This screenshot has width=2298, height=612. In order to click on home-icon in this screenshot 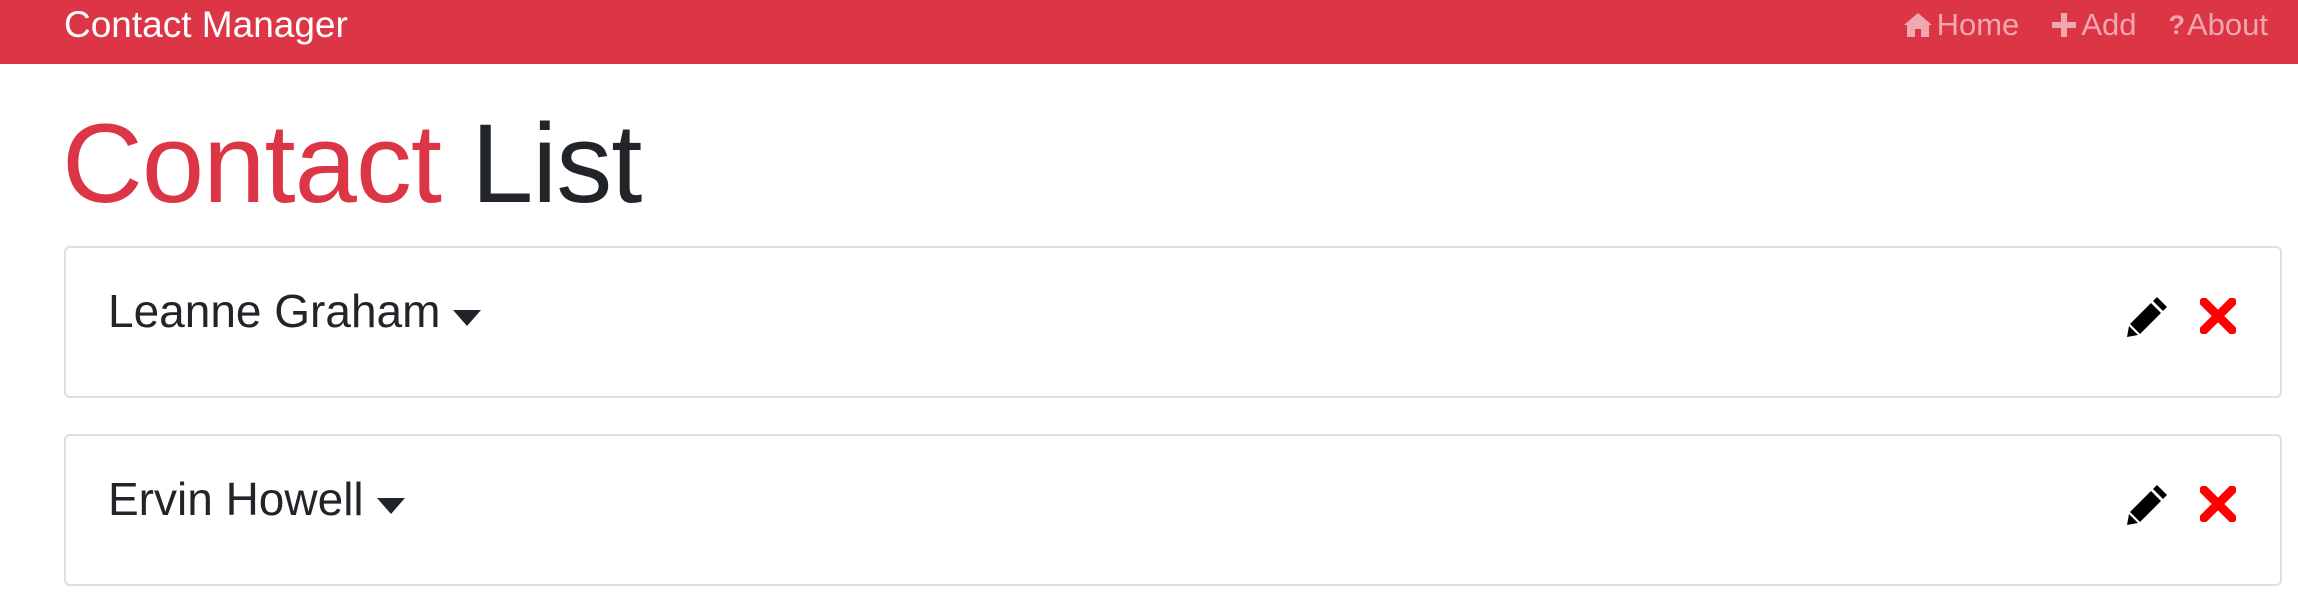, I will do `click(1917, 25)`.